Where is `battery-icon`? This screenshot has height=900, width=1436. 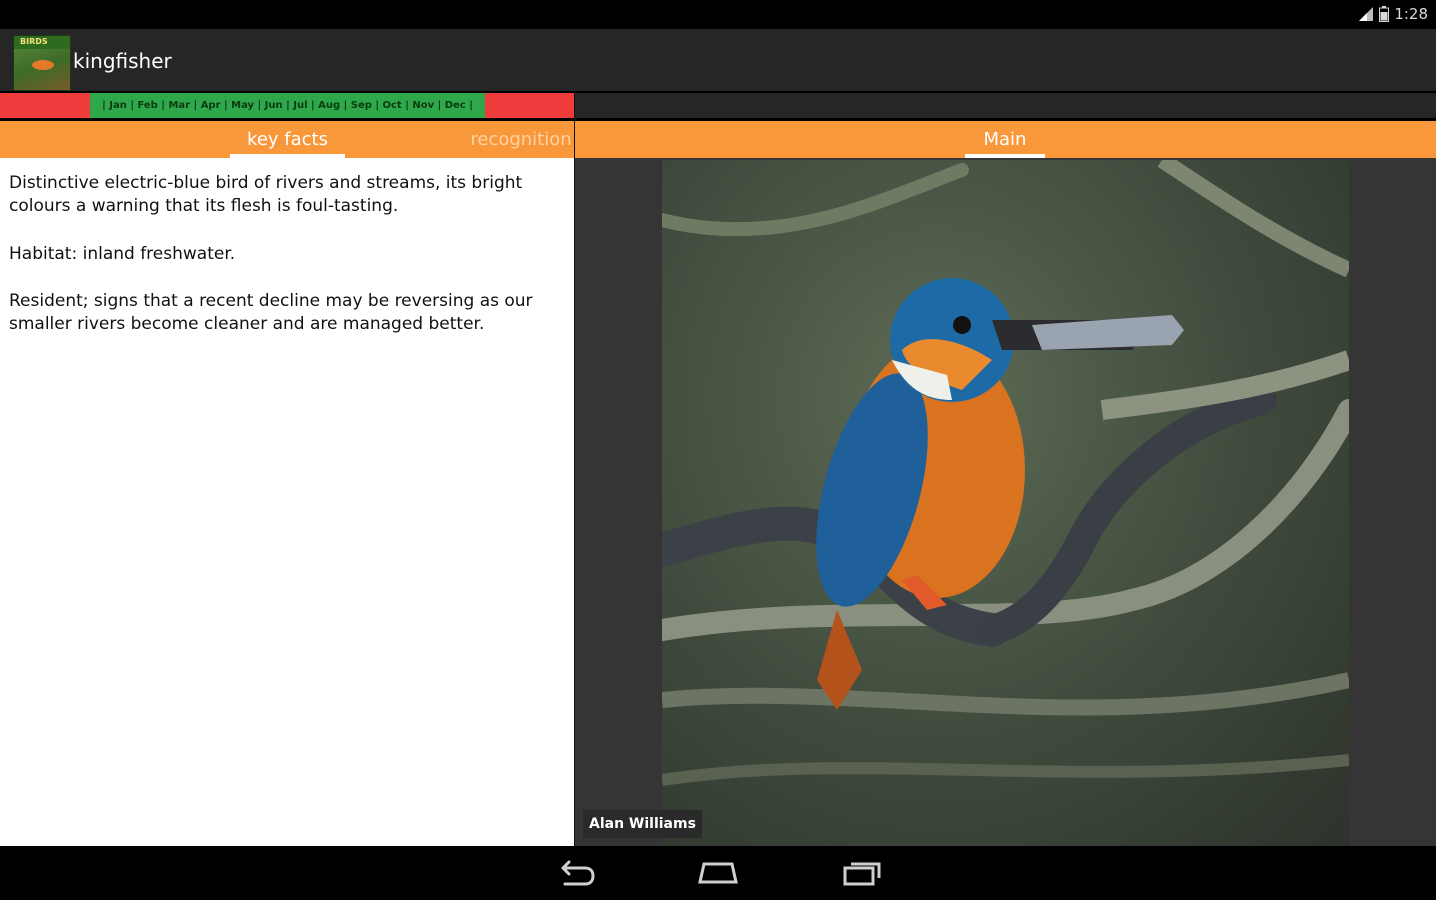 battery-icon is located at coordinates (1384, 14).